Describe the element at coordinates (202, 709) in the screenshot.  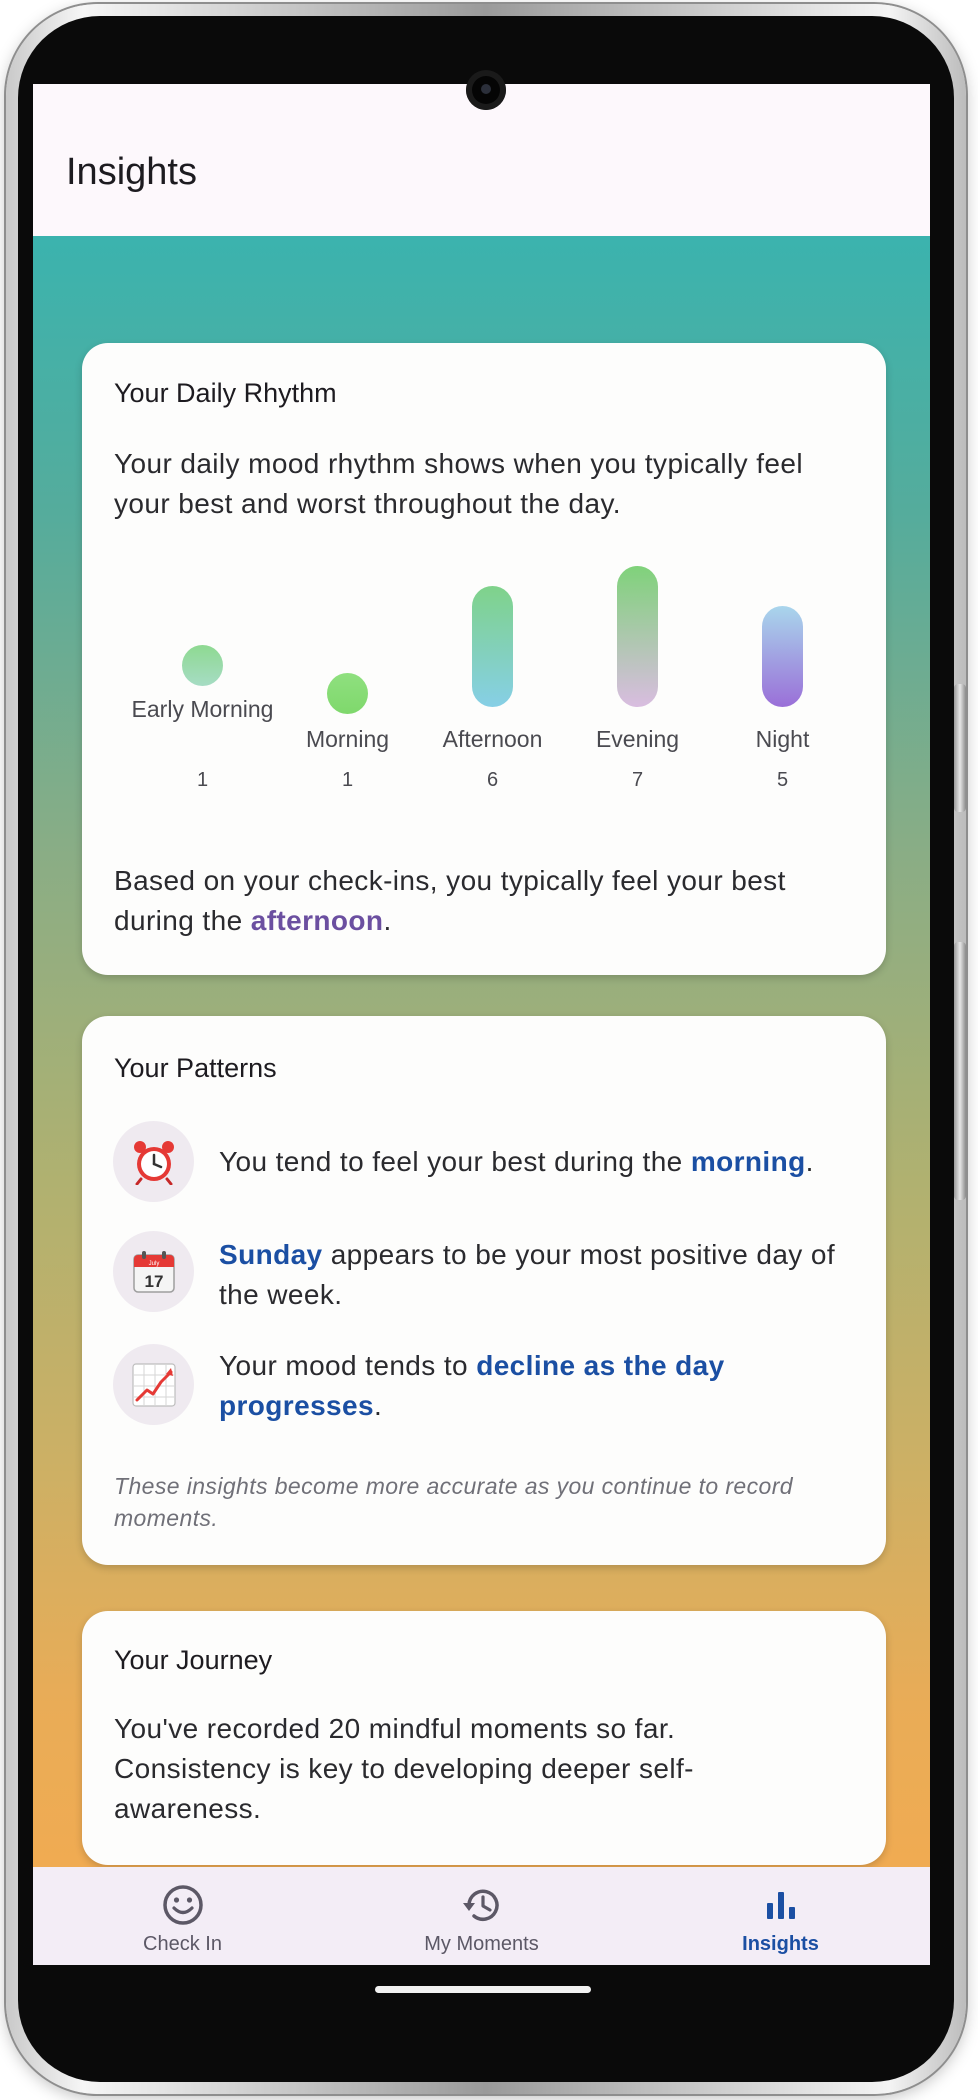
I see `rhythm-label: Early Morning` at that location.